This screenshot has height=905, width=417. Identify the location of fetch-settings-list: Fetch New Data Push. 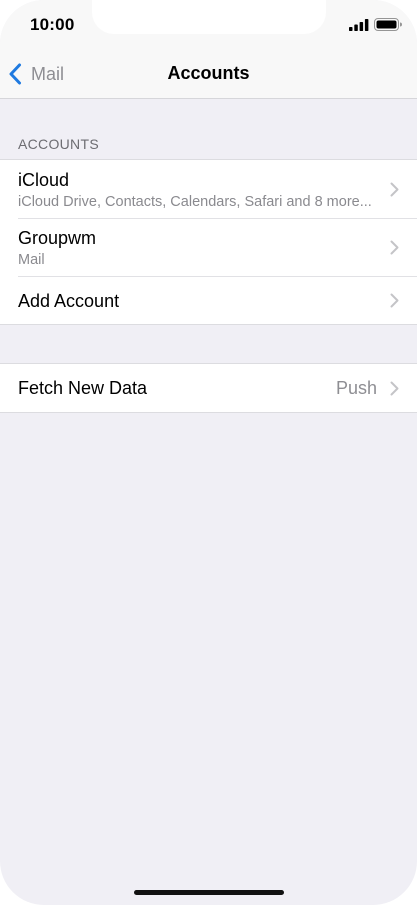
(208, 388).